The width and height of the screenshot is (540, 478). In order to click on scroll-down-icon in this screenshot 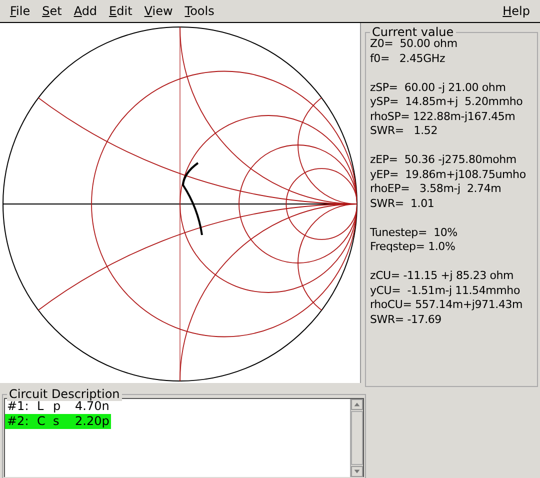, I will do `click(357, 471)`.